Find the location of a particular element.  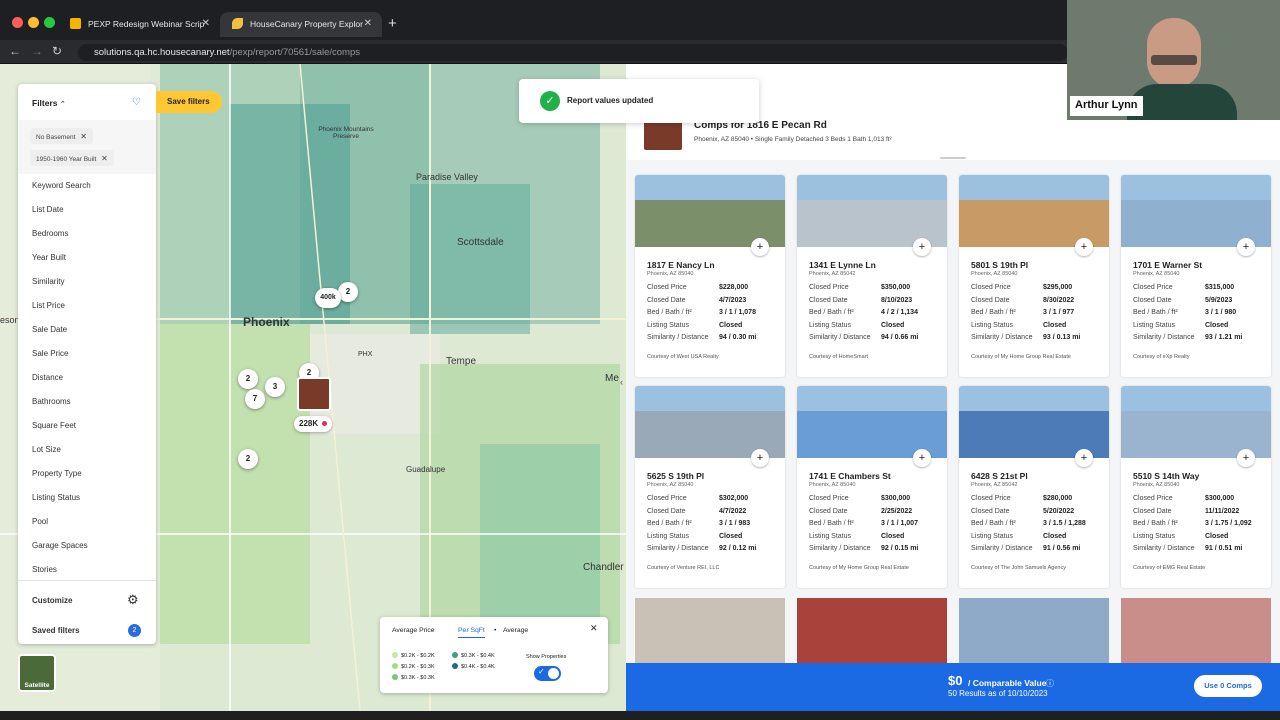

comp-courtesy: Courtesy of EMG Real Estate is located at coordinates (1169, 568).